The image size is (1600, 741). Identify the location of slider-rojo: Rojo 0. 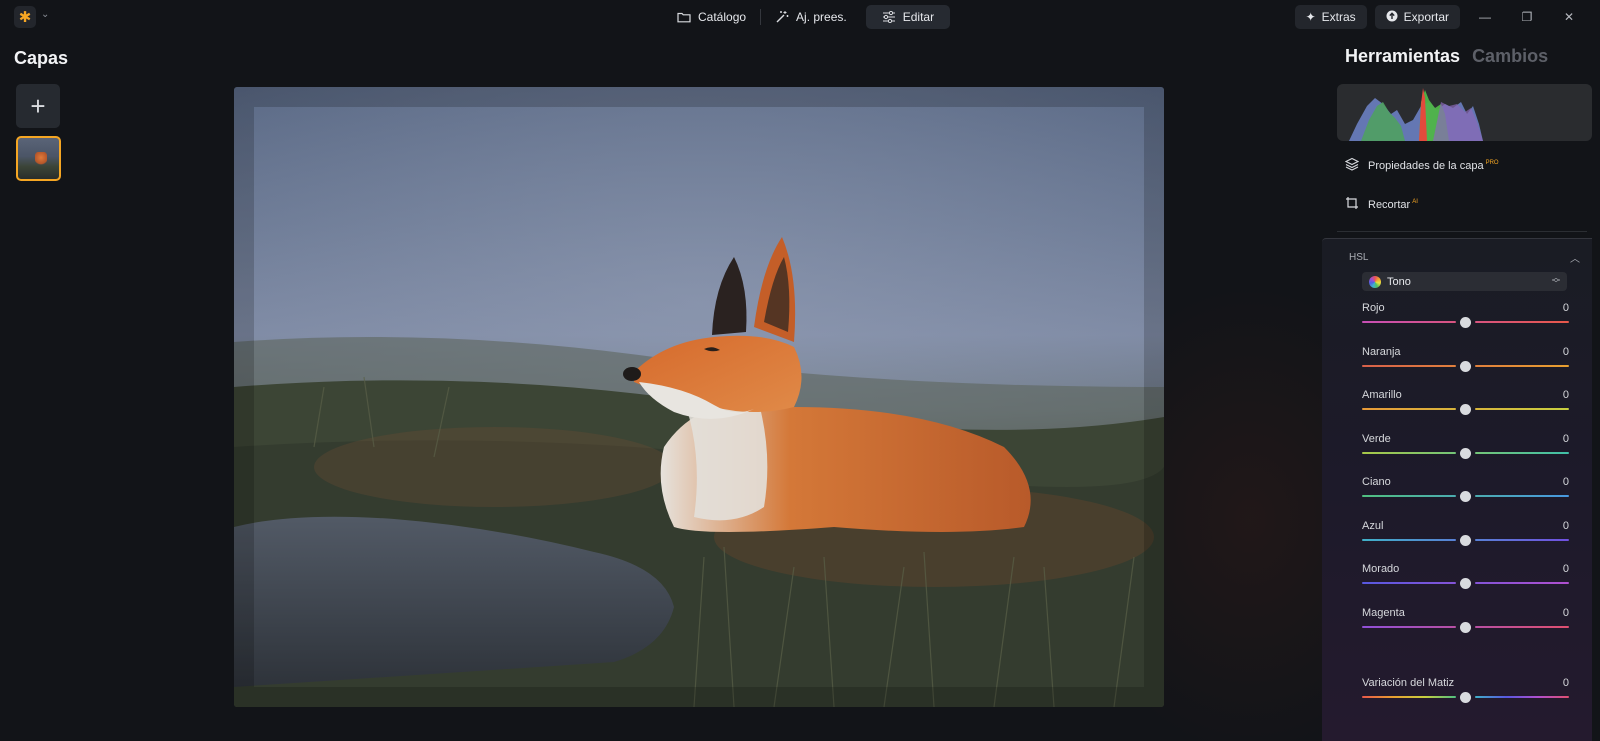
(1465, 317).